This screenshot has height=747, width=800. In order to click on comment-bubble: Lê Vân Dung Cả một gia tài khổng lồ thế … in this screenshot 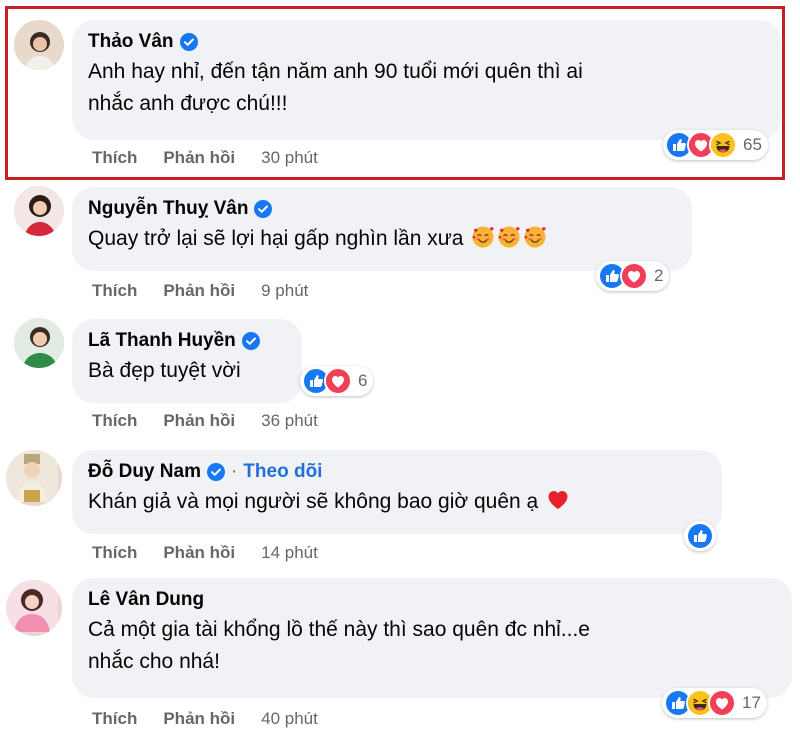, I will do `click(432, 638)`.